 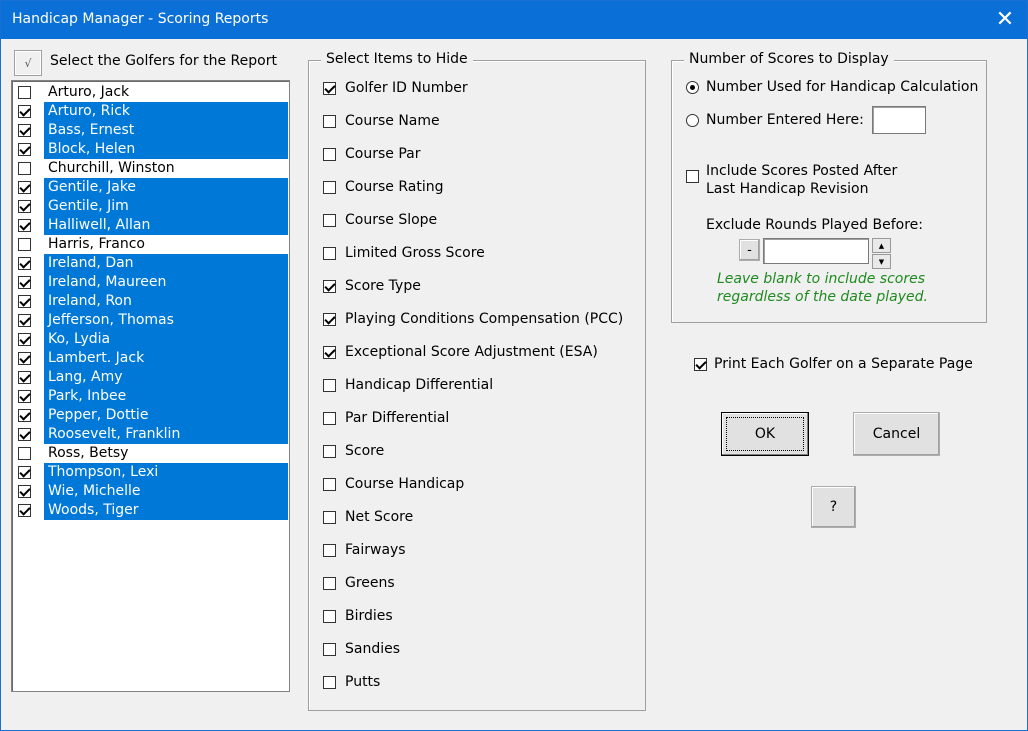 I want to click on golfer-row: Arturo, Rick, so click(x=151, y=111).